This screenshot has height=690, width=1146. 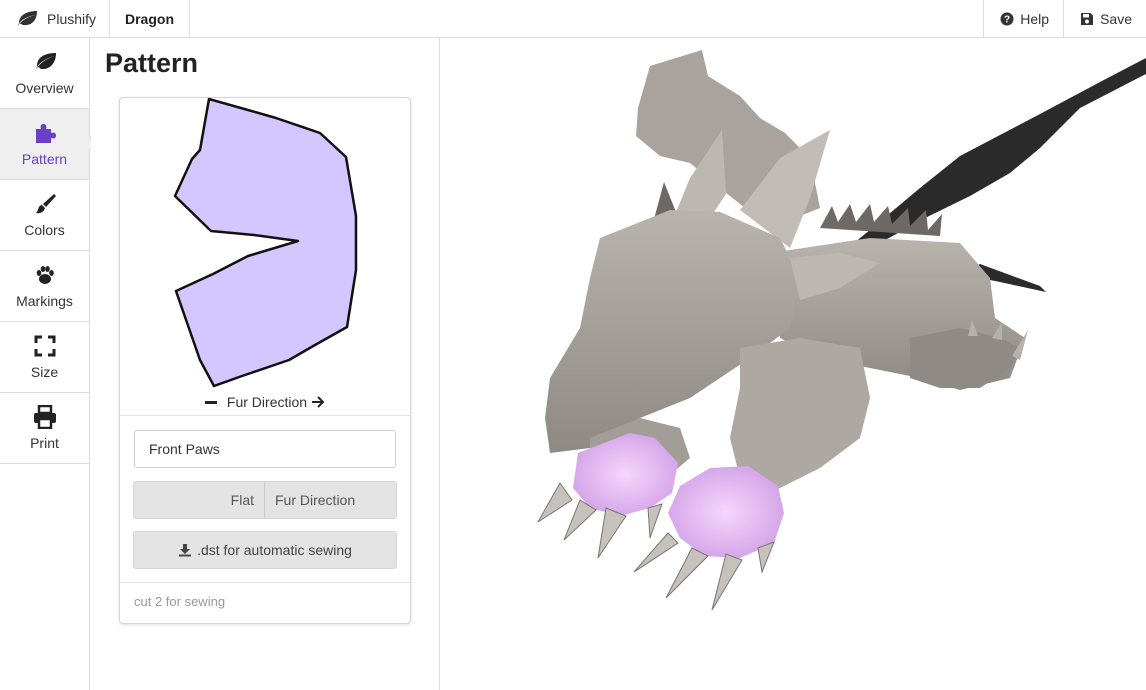 I want to click on nav-label-overview: Overview, so click(x=44, y=88).